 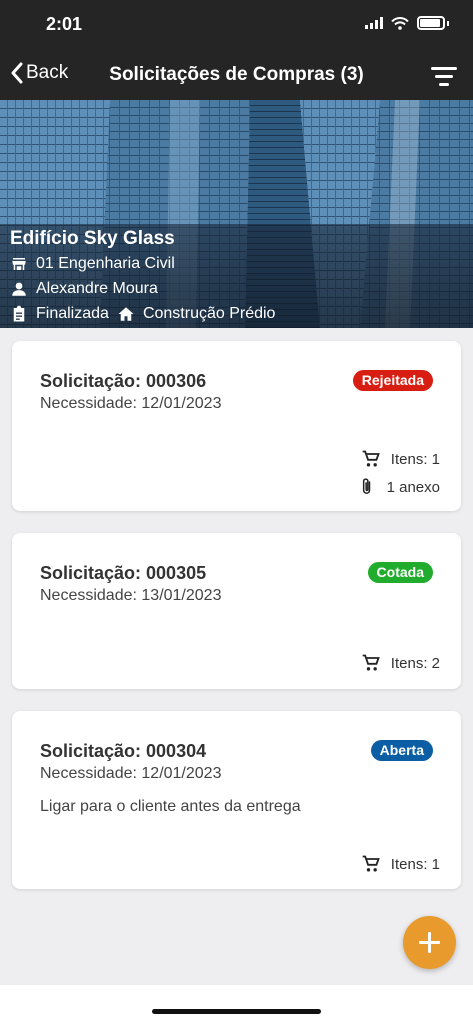 I want to click on request-need-date: Necessidade: 13/01/2023, so click(x=131, y=595).